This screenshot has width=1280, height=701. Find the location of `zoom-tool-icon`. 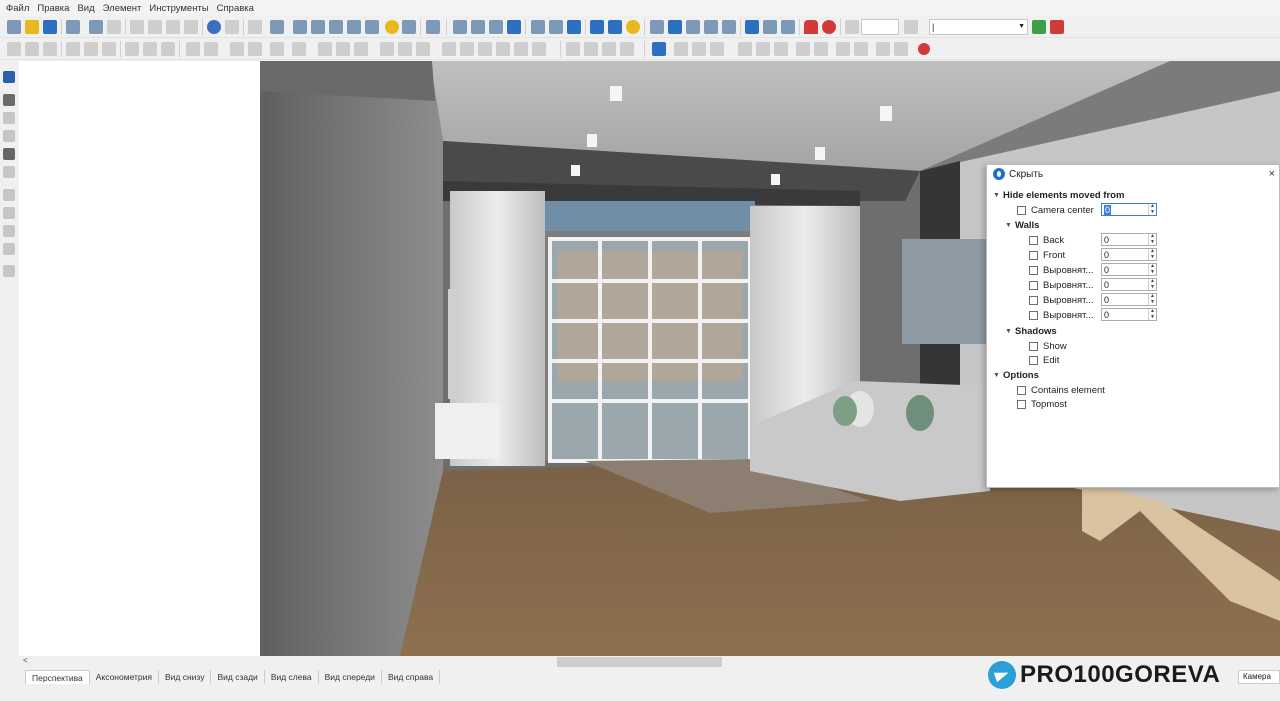

zoom-tool-icon is located at coordinates (9, 271).